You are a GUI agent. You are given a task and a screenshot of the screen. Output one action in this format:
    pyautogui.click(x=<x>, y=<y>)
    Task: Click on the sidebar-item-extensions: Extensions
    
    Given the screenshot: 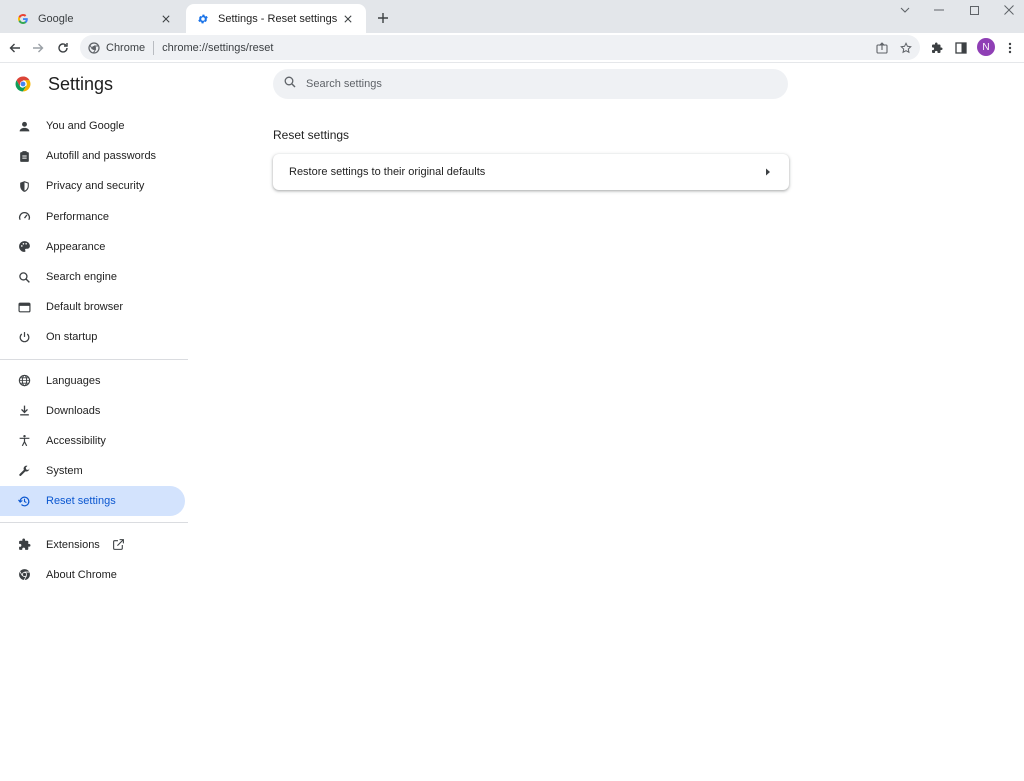 What is the action you would take?
    pyautogui.click(x=94, y=544)
    